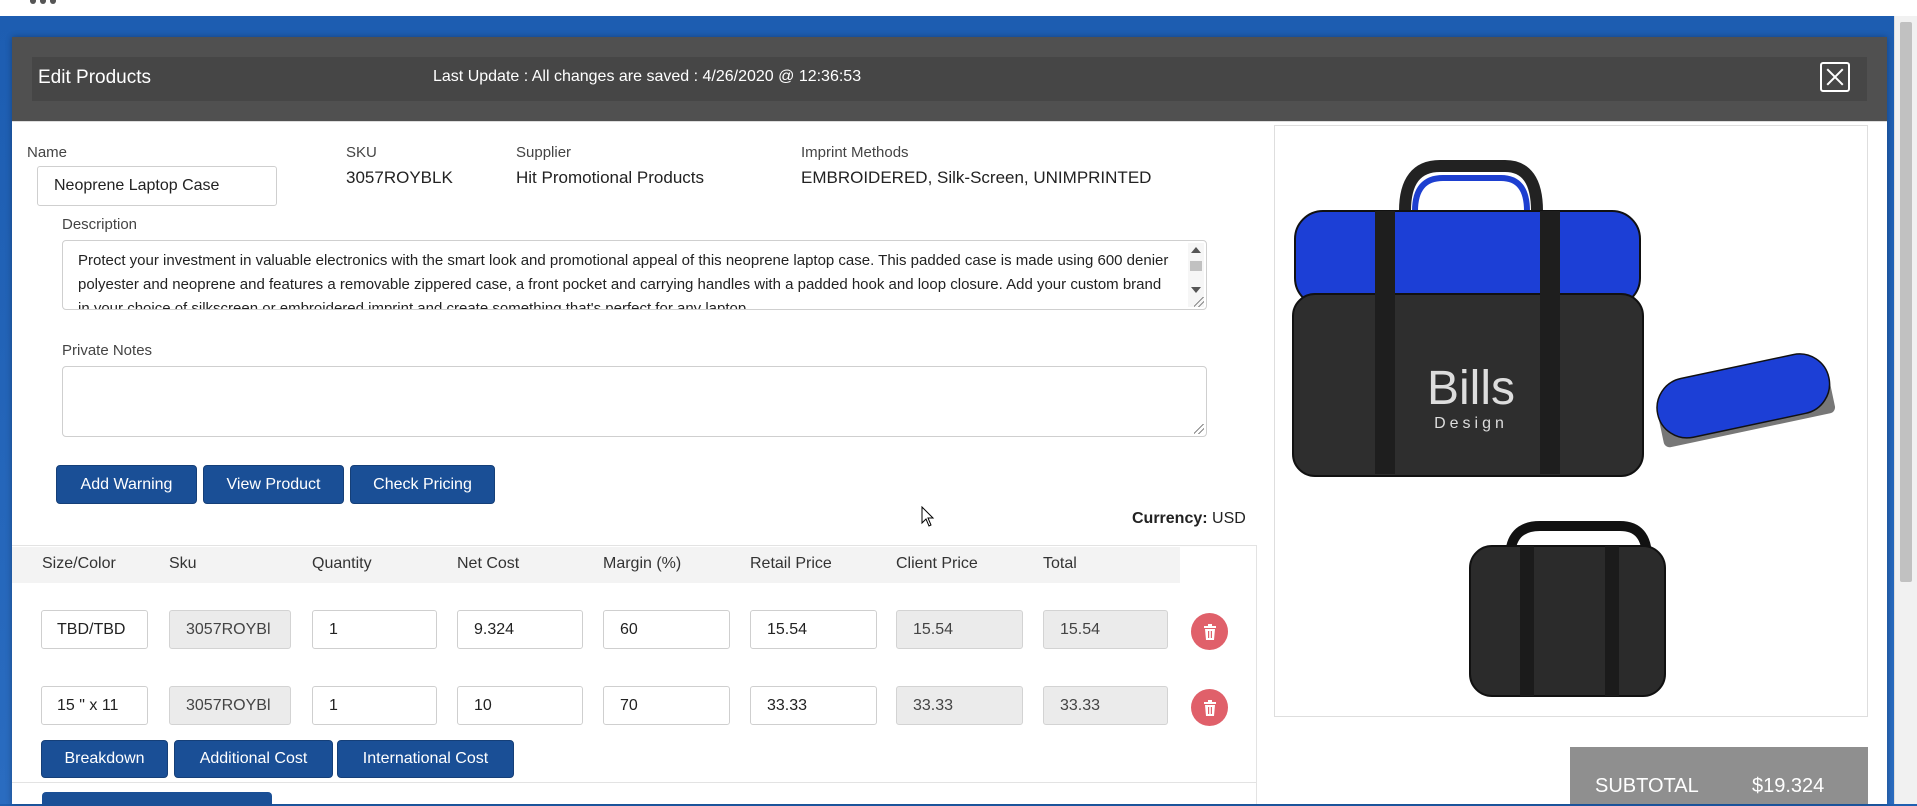 The width and height of the screenshot is (1917, 806). What do you see at coordinates (104, 759) in the screenshot?
I see `breakdown-button: Breakdown` at bounding box center [104, 759].